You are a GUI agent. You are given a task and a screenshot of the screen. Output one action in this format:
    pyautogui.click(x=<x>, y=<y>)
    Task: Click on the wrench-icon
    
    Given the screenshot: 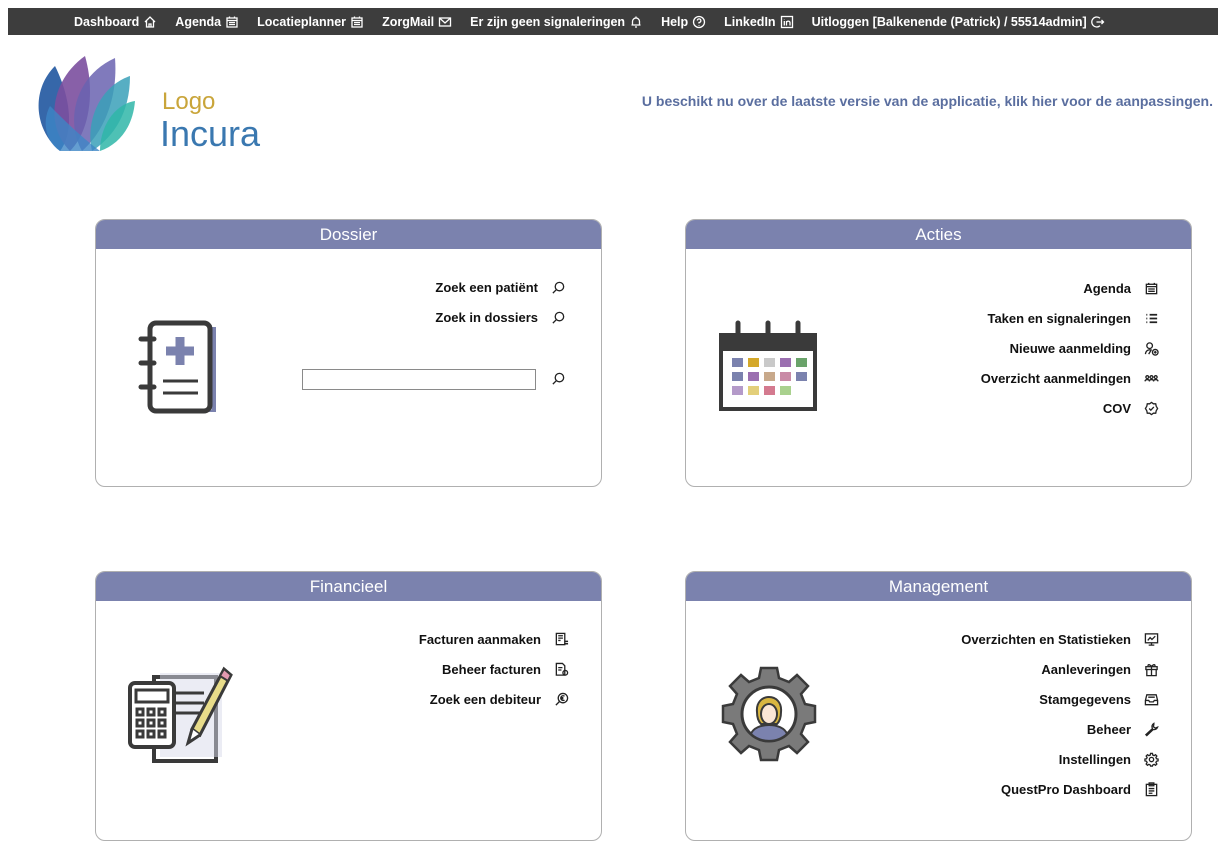 What is the action you would take?
    pyautogui.click(x=1151, y=729)
    